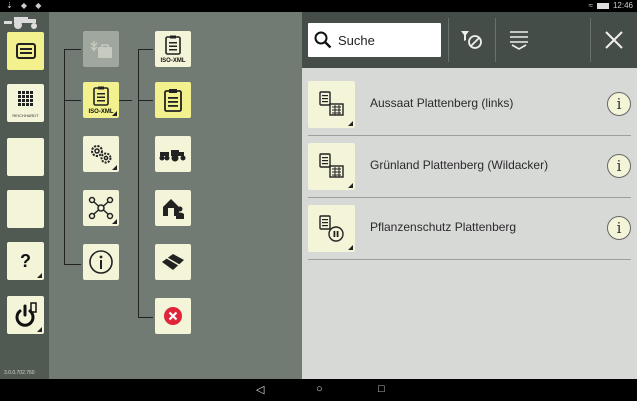  I want to click on system-nav-bar: ◁ ○ □, so click(318, 390).